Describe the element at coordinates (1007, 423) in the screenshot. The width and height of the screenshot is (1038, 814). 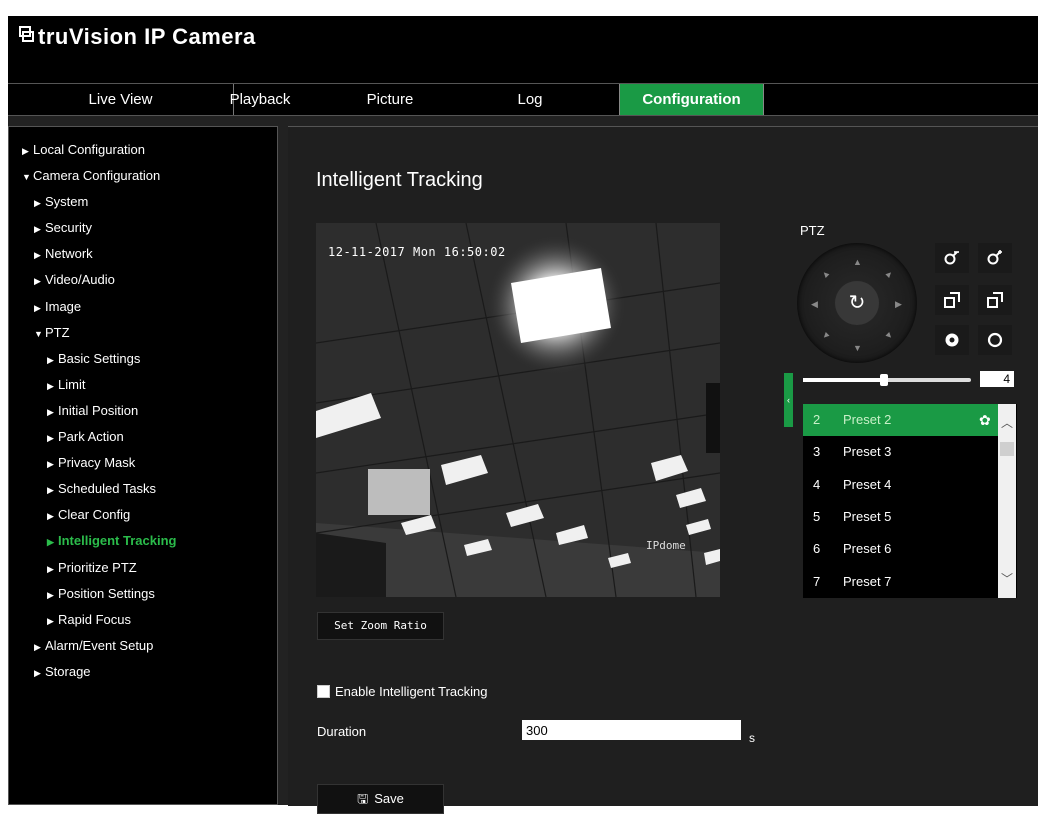
I see `chevron-up-icon: ︿` at that location.